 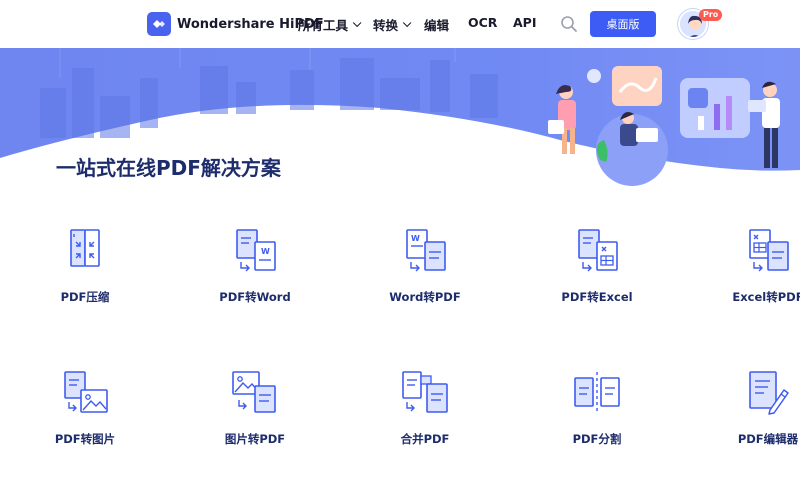 I want to click on excel-to-pdf-icon, so click(x=769, y=250).